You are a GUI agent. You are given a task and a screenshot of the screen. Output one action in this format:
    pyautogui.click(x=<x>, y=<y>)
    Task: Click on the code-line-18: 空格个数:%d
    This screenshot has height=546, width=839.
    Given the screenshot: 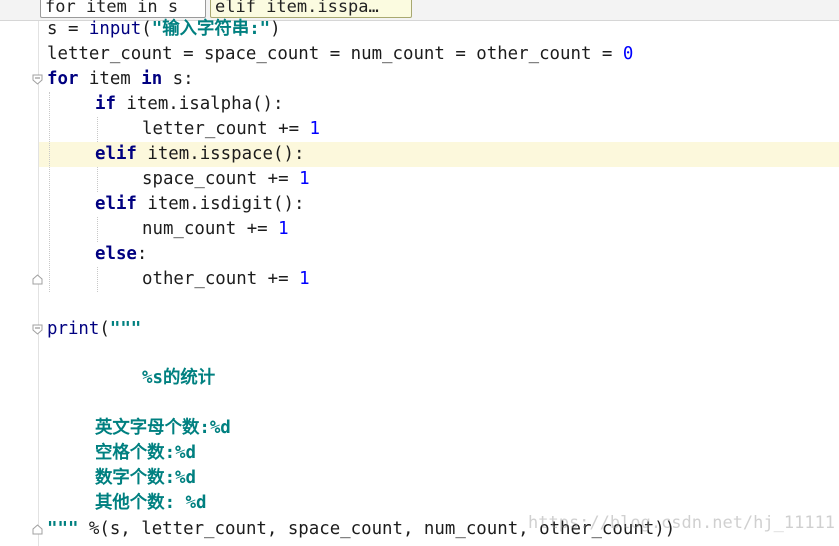 What is the action you would take?
    pyautogui.click(x=145, y=453)
    